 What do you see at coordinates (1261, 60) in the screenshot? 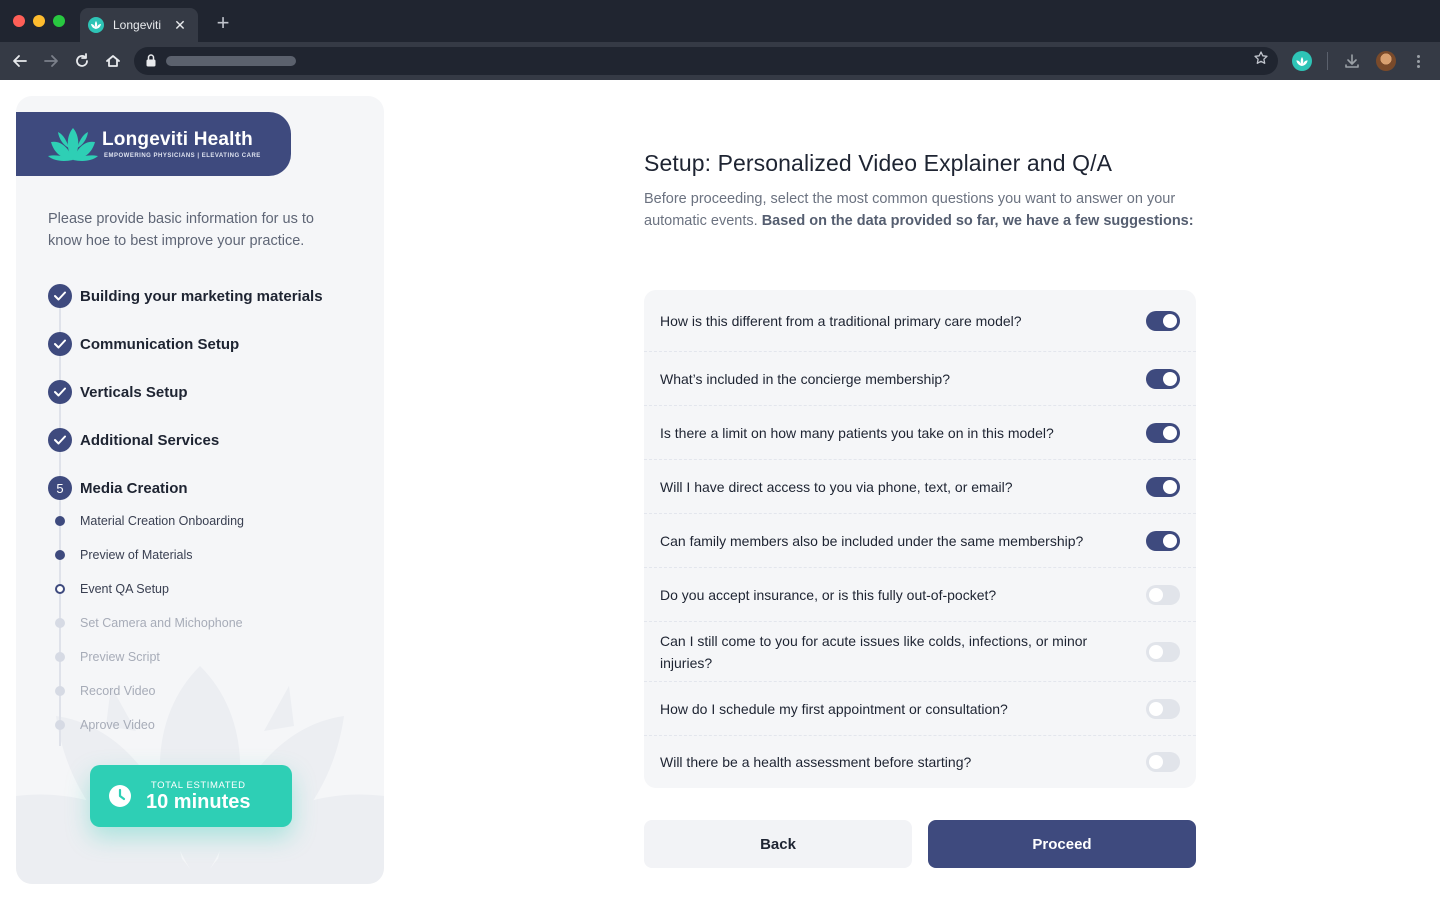
I see `bookmark-star-icon` at bounding box center [1261, 60].